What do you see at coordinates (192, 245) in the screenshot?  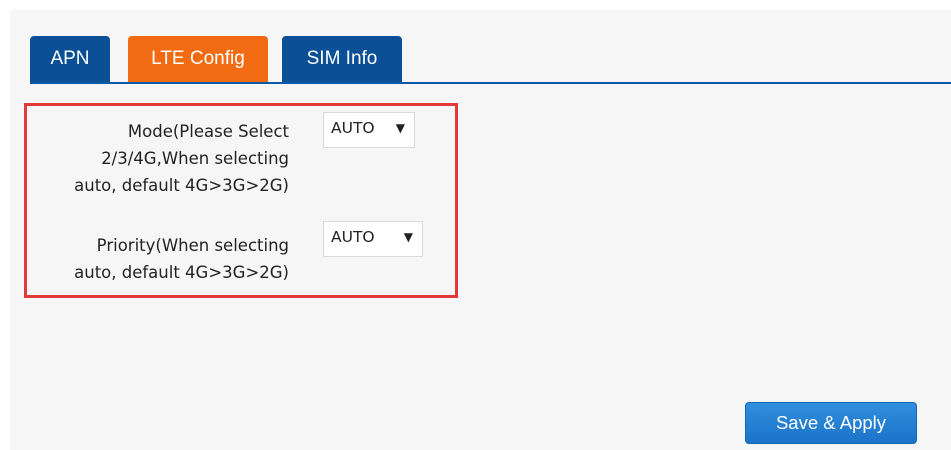 I see `priority-label-line: Priority(When selecting` at bounding box center [192, 245].